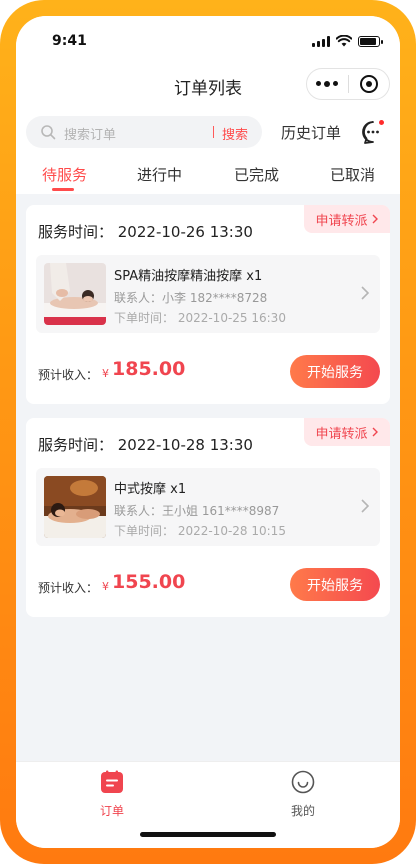 The height and width of the screenshot is (864, 416). Describe the element at coordinates (235, 133) in the screenshot. I see `search-button: 搜索` at that location.